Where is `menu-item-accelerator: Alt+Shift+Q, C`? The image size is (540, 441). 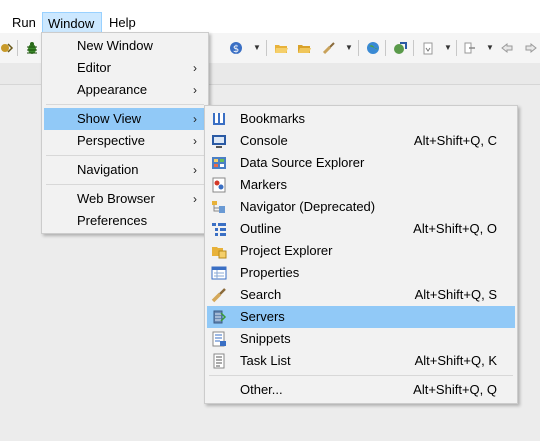 menu-item-accelerator: Alt+Shift+Q, C is located at coordinates (455, 140).